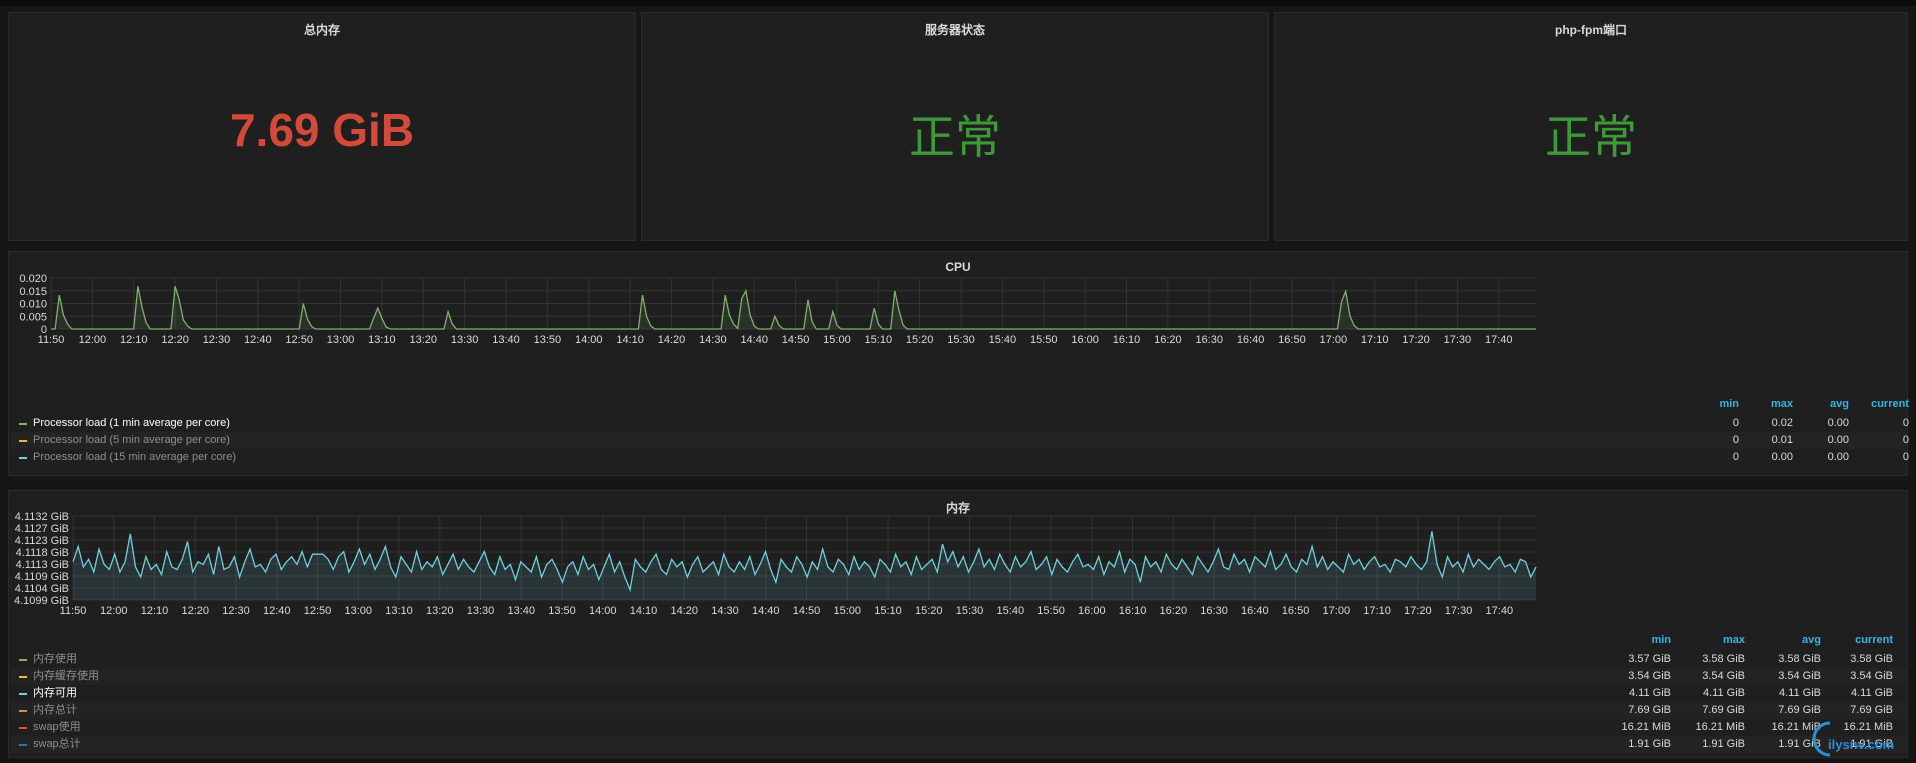  I want to click on x-tick-label: 11:50, so click(51, 340).